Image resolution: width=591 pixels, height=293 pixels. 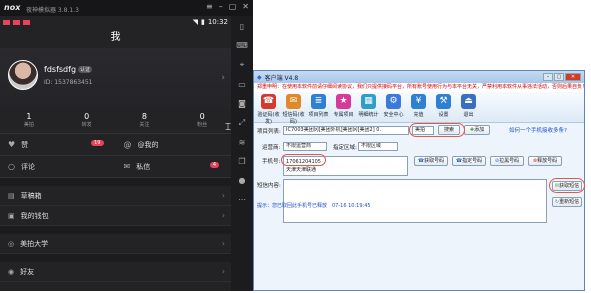 What do you see at coordinates (378, 146) in the screenshot?
I see `region-select: 不限区域` at bounding box center [378, 146].